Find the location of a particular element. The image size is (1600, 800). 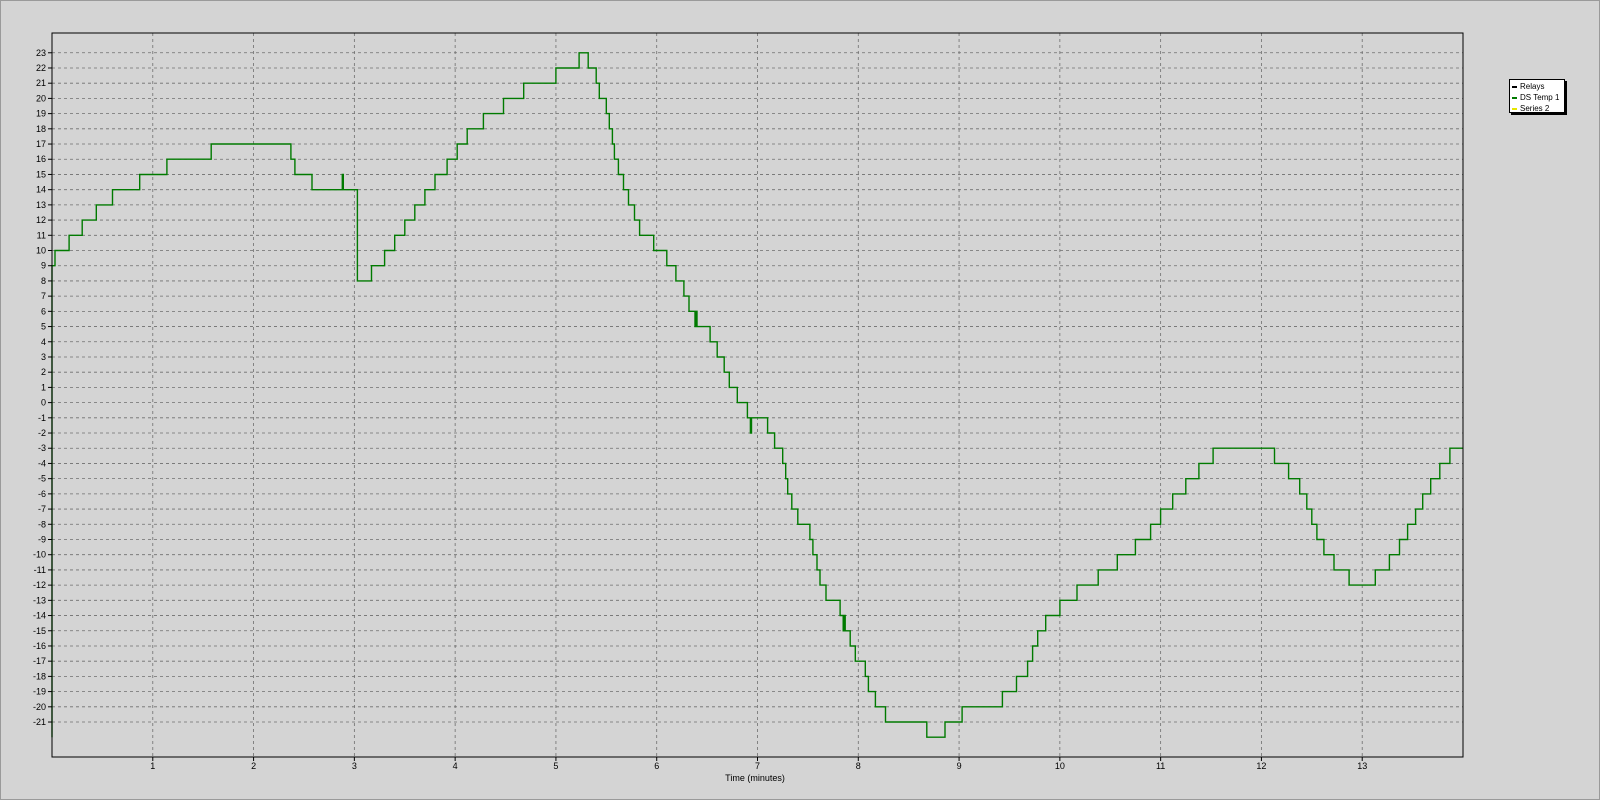

x-axis-label: Time (minutes) is located at coordinates (755, 778).